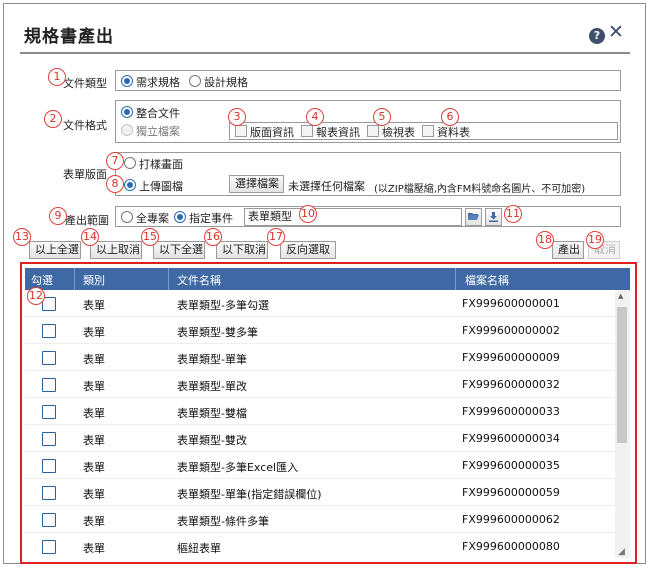  Describe the element at coordinates (373, 131) in the screenshot. I see `checkbox-view-table` at that location.